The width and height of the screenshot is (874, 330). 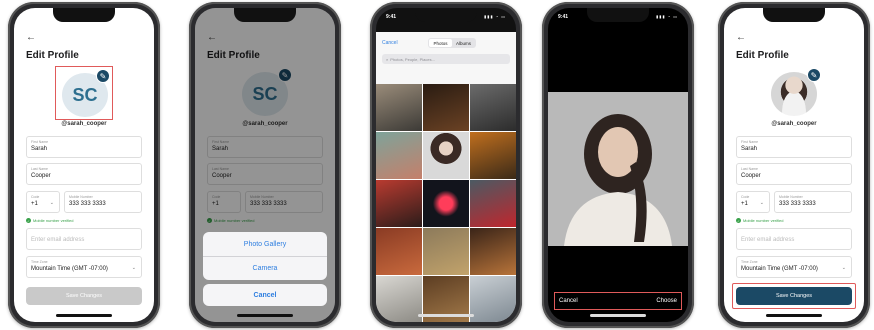 I want to click on action-sheet: Photo Gallery Camera, so click(x=265, y=256).